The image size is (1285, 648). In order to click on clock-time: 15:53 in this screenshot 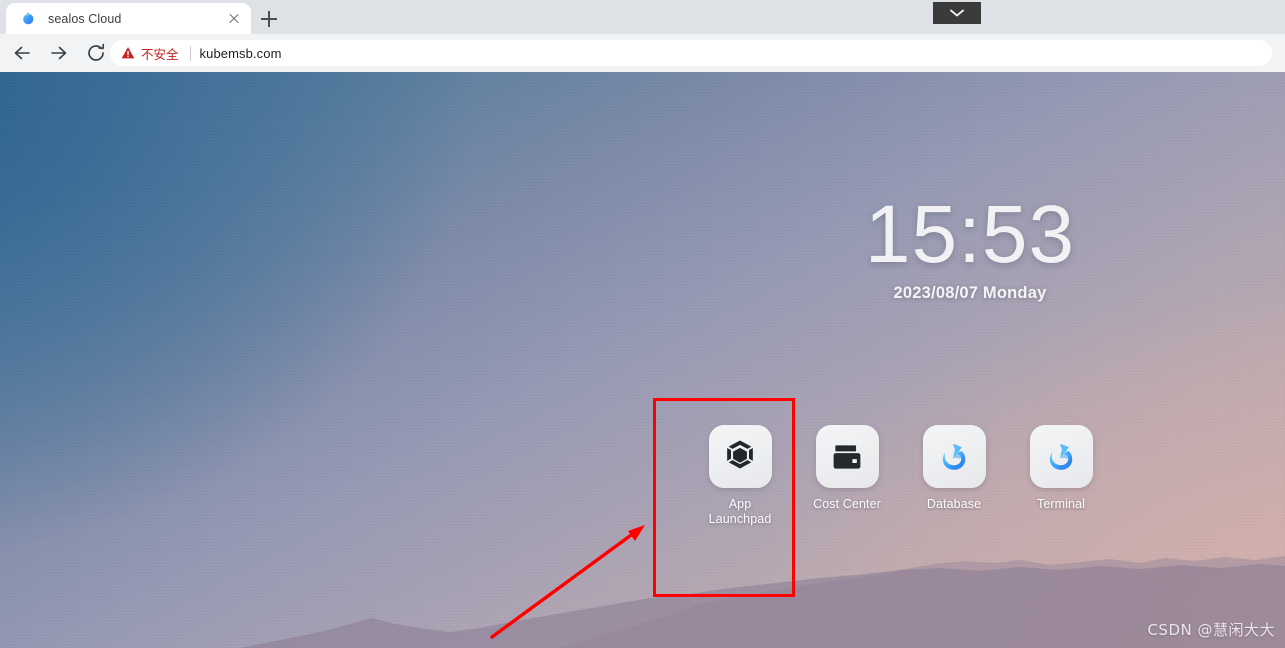, I will do `click(970, 234)`.